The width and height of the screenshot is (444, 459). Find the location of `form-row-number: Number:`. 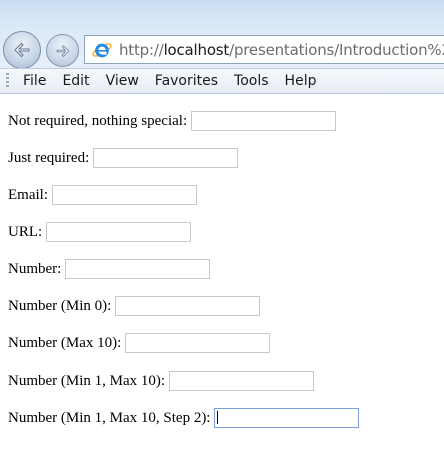

form-row-number: Number: is located at coordinates (109, 269).